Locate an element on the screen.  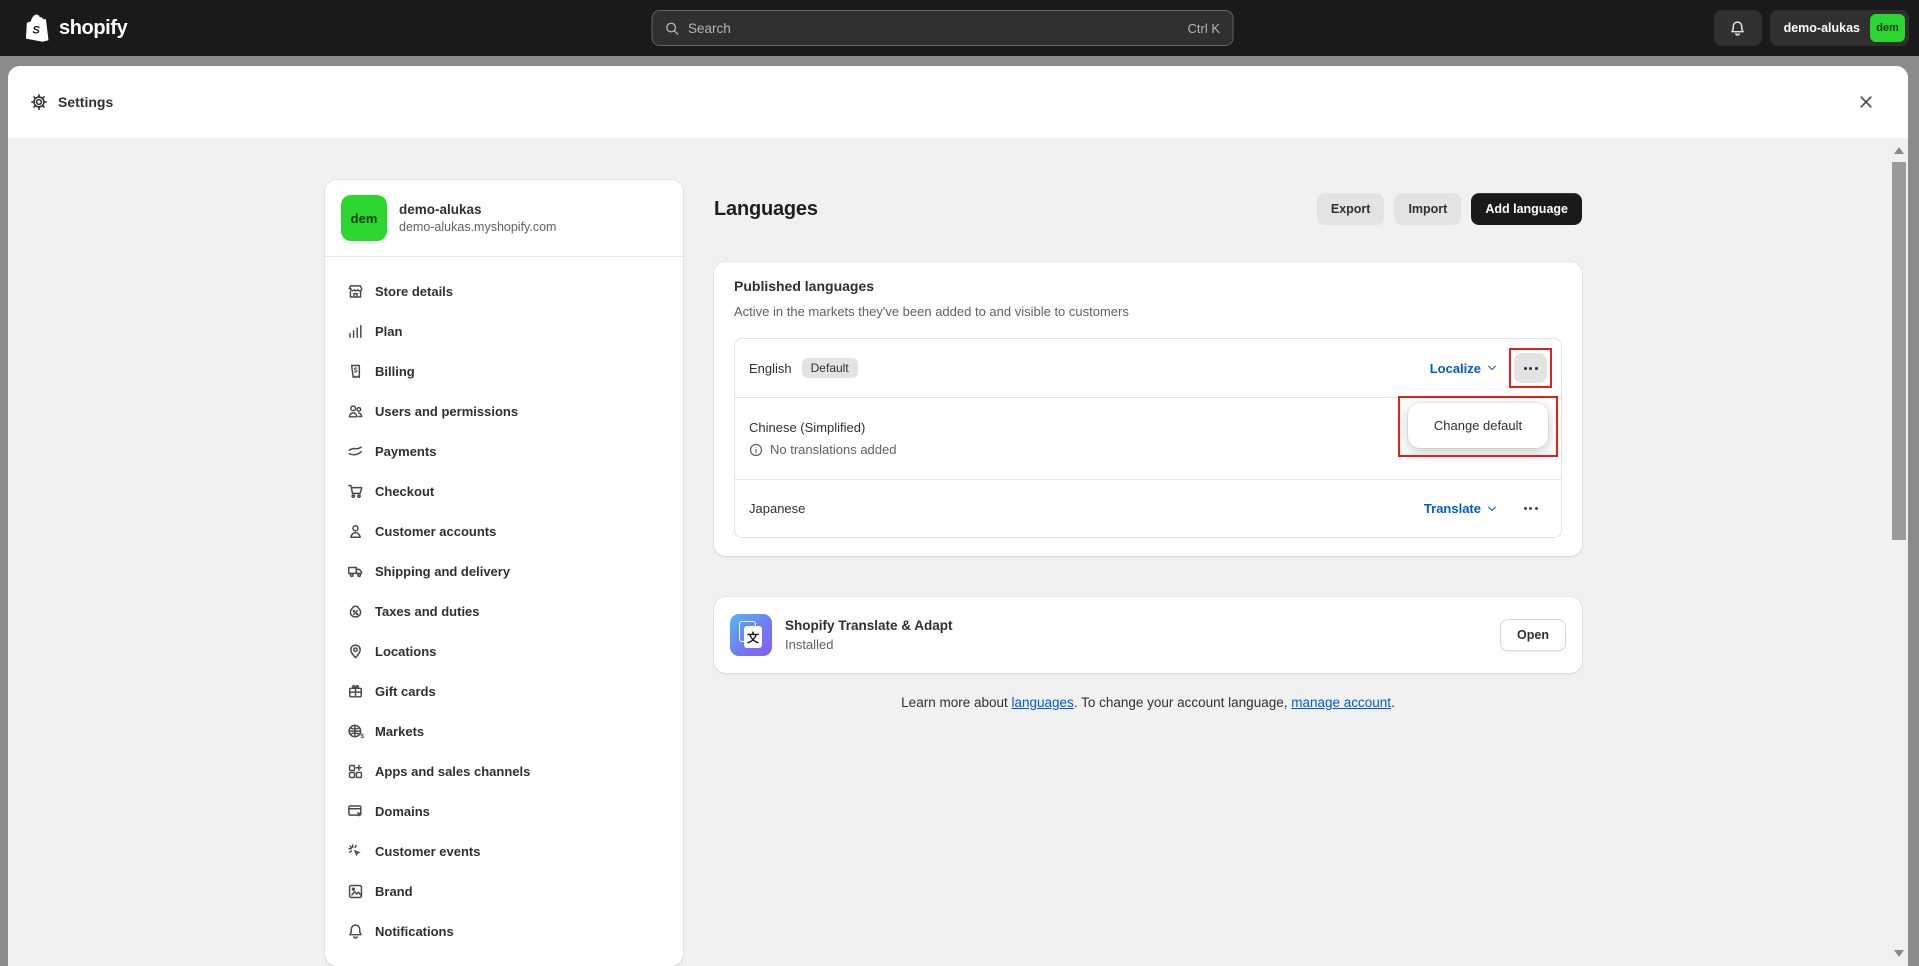
sidebar-item-apps-and-sales-channels: Apps and sales channels is located at coordinates (504, 771).